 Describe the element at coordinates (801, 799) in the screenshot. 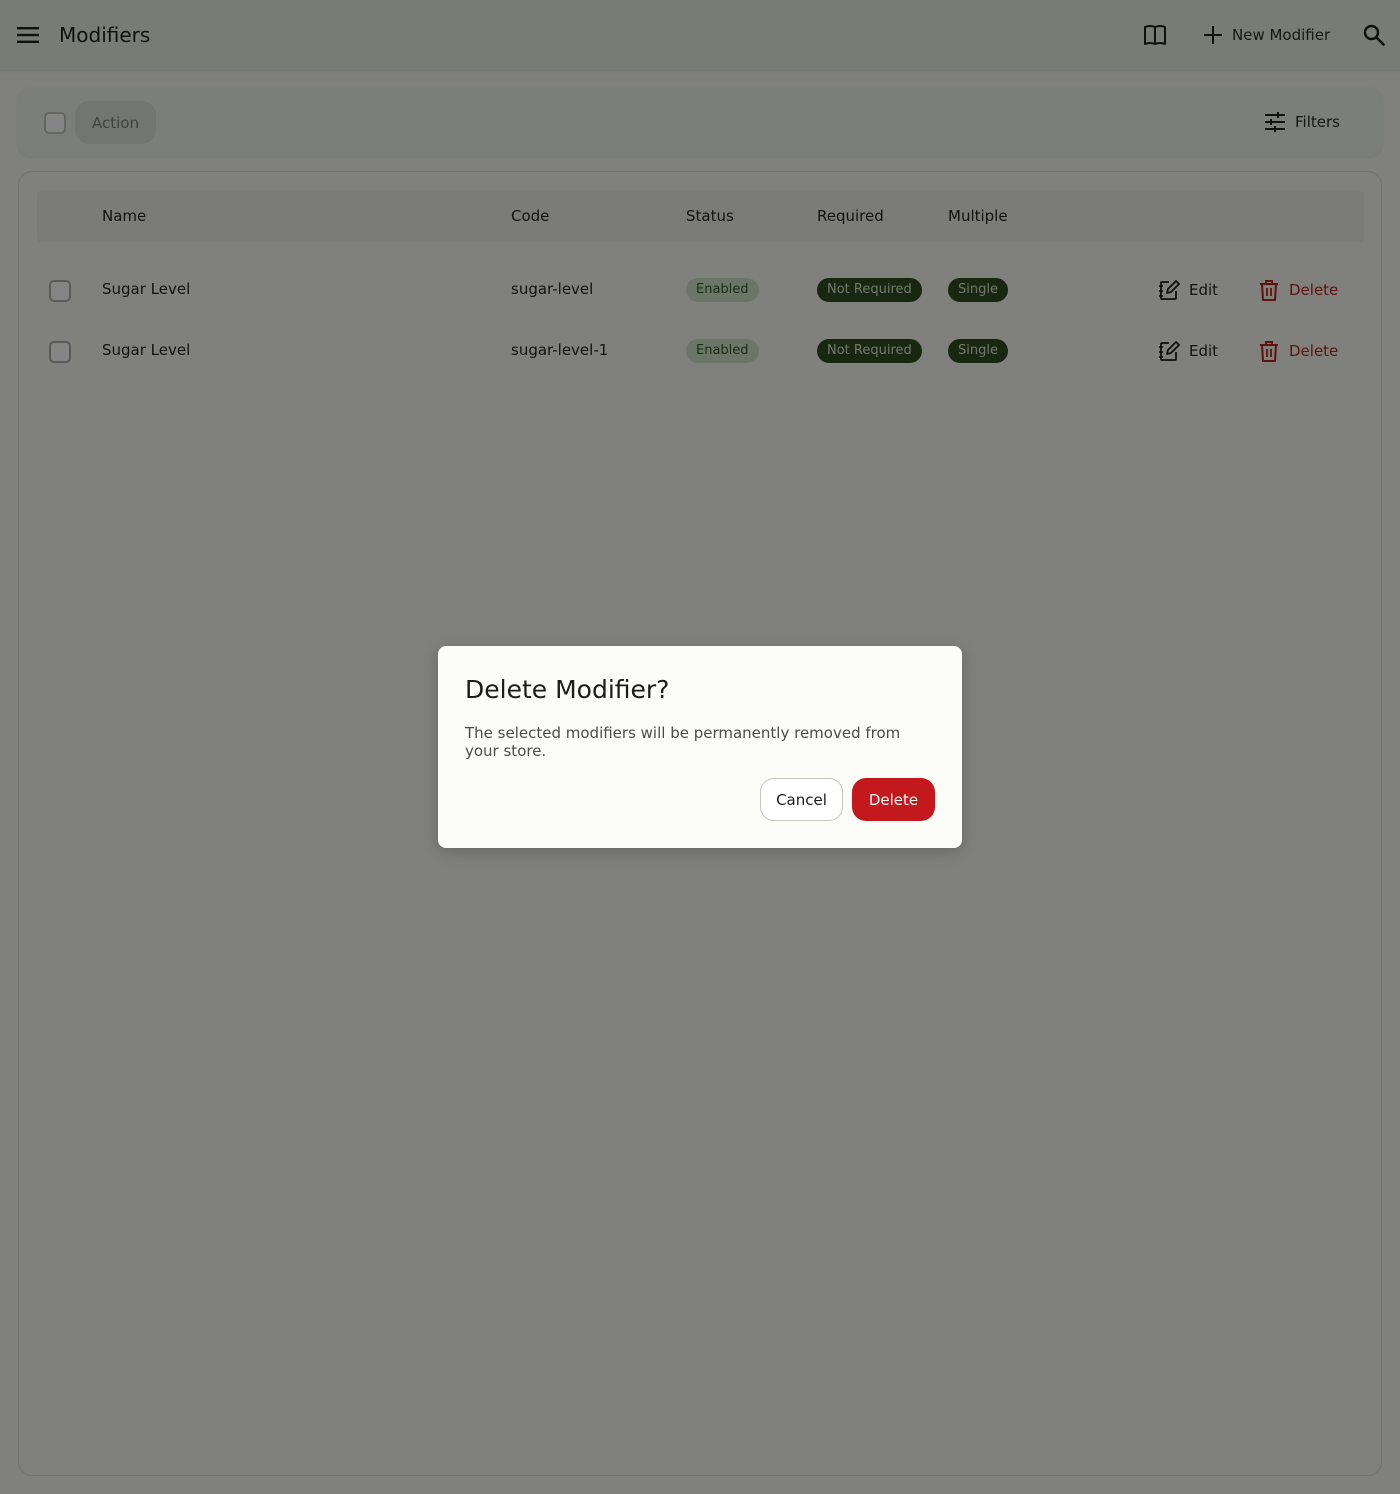

I see `cancel-button: Cancel` at that location.